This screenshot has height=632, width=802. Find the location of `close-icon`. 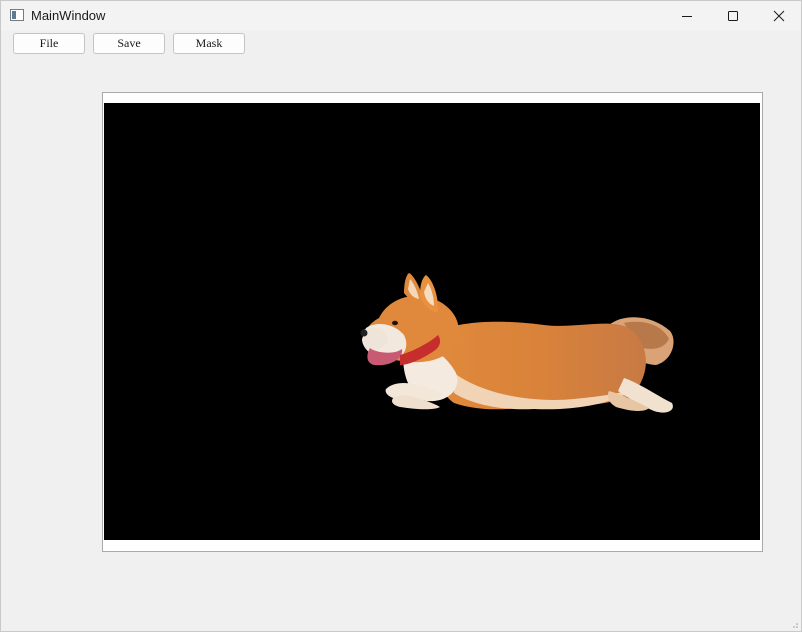

close-icon is located at coordinates (779, 16).